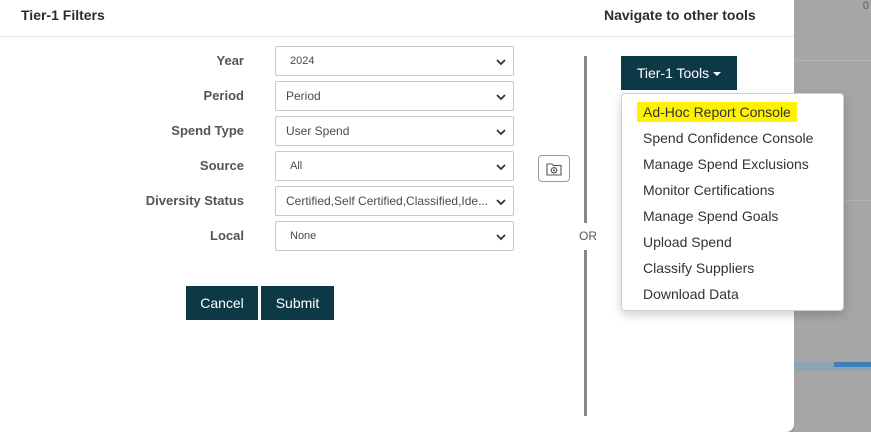 The width and height of the screenshot is (871, 432). Describe the element at coordinates (726, 164) in the screenshot. I see `menu-item-manage-spend-exclusions: Manage Spend Exclusions` at that location.